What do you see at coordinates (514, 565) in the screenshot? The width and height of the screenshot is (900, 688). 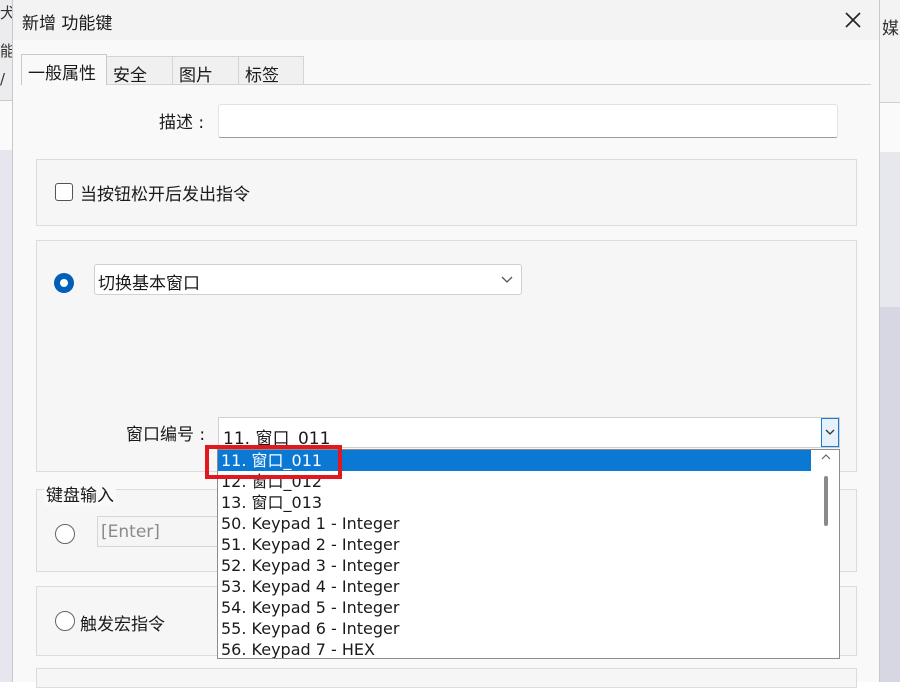 I see `dropdown-option: 52. Keypad 3 - Integer` at bounding box center [514, 565].